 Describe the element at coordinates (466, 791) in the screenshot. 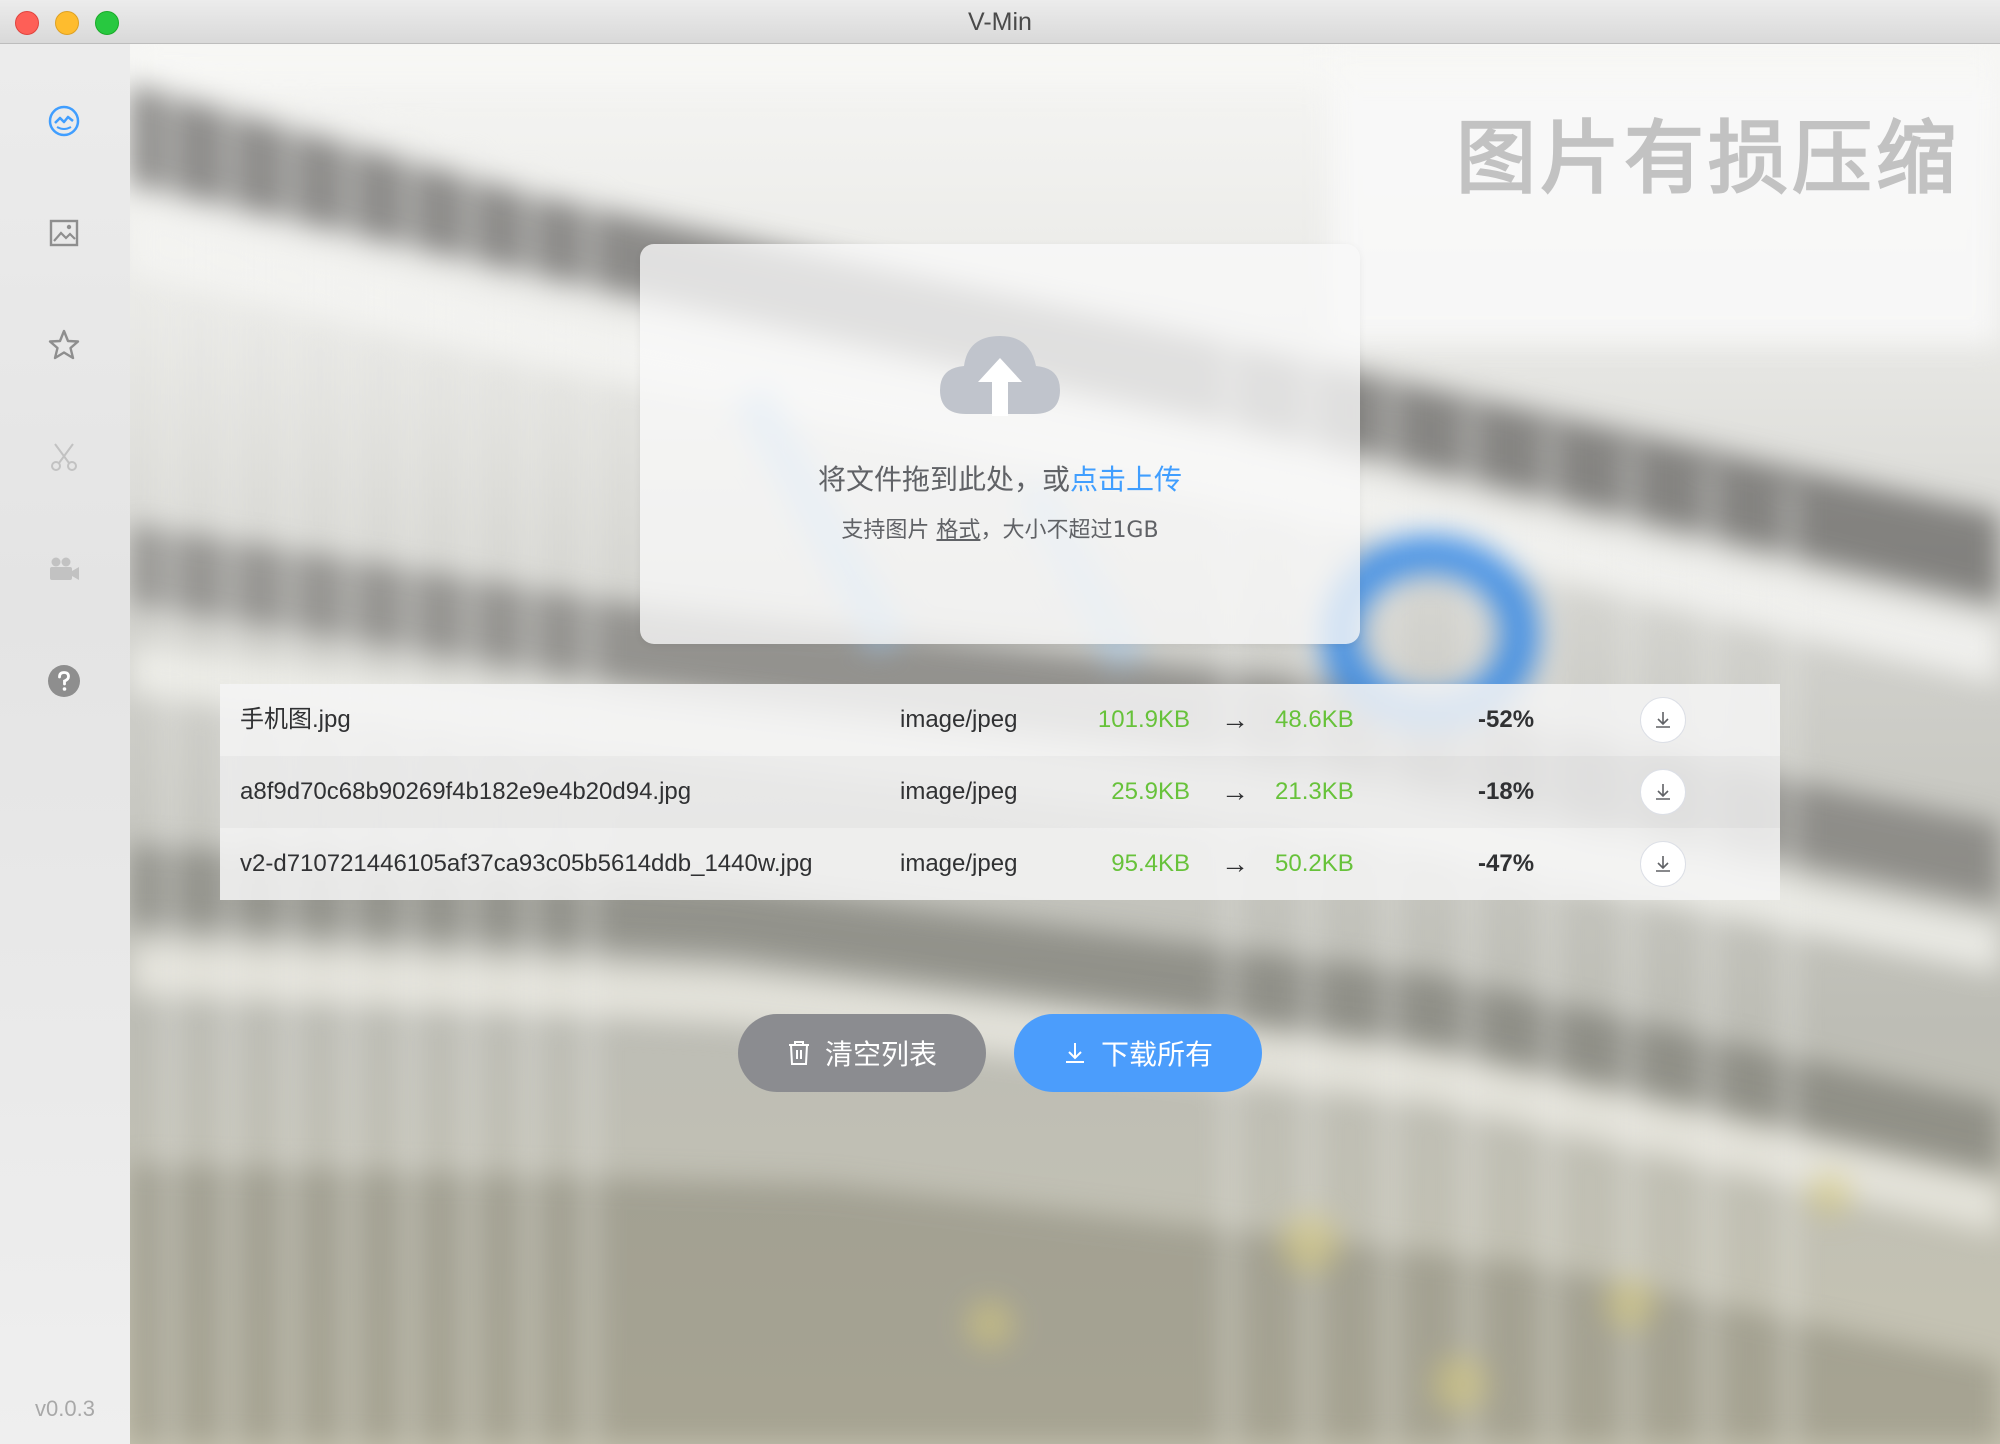

I see `file-name: a8f9d70c68b90269f4b182e9e4b20d94.jpg` at that location.